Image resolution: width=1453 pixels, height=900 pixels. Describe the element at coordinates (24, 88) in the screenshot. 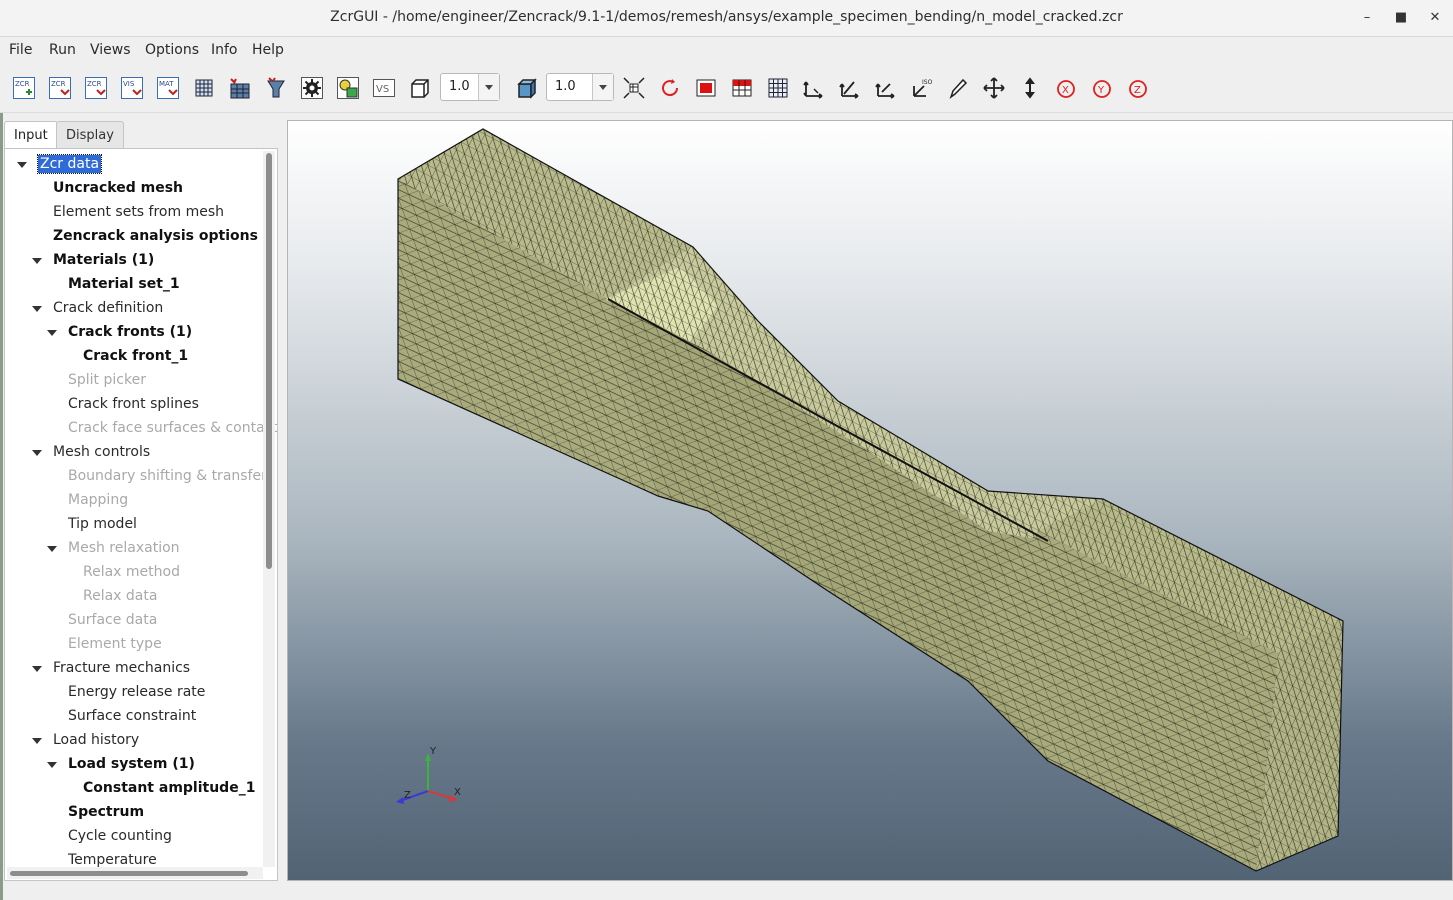

I see `zcr-new-icon: ZCR` at that location.